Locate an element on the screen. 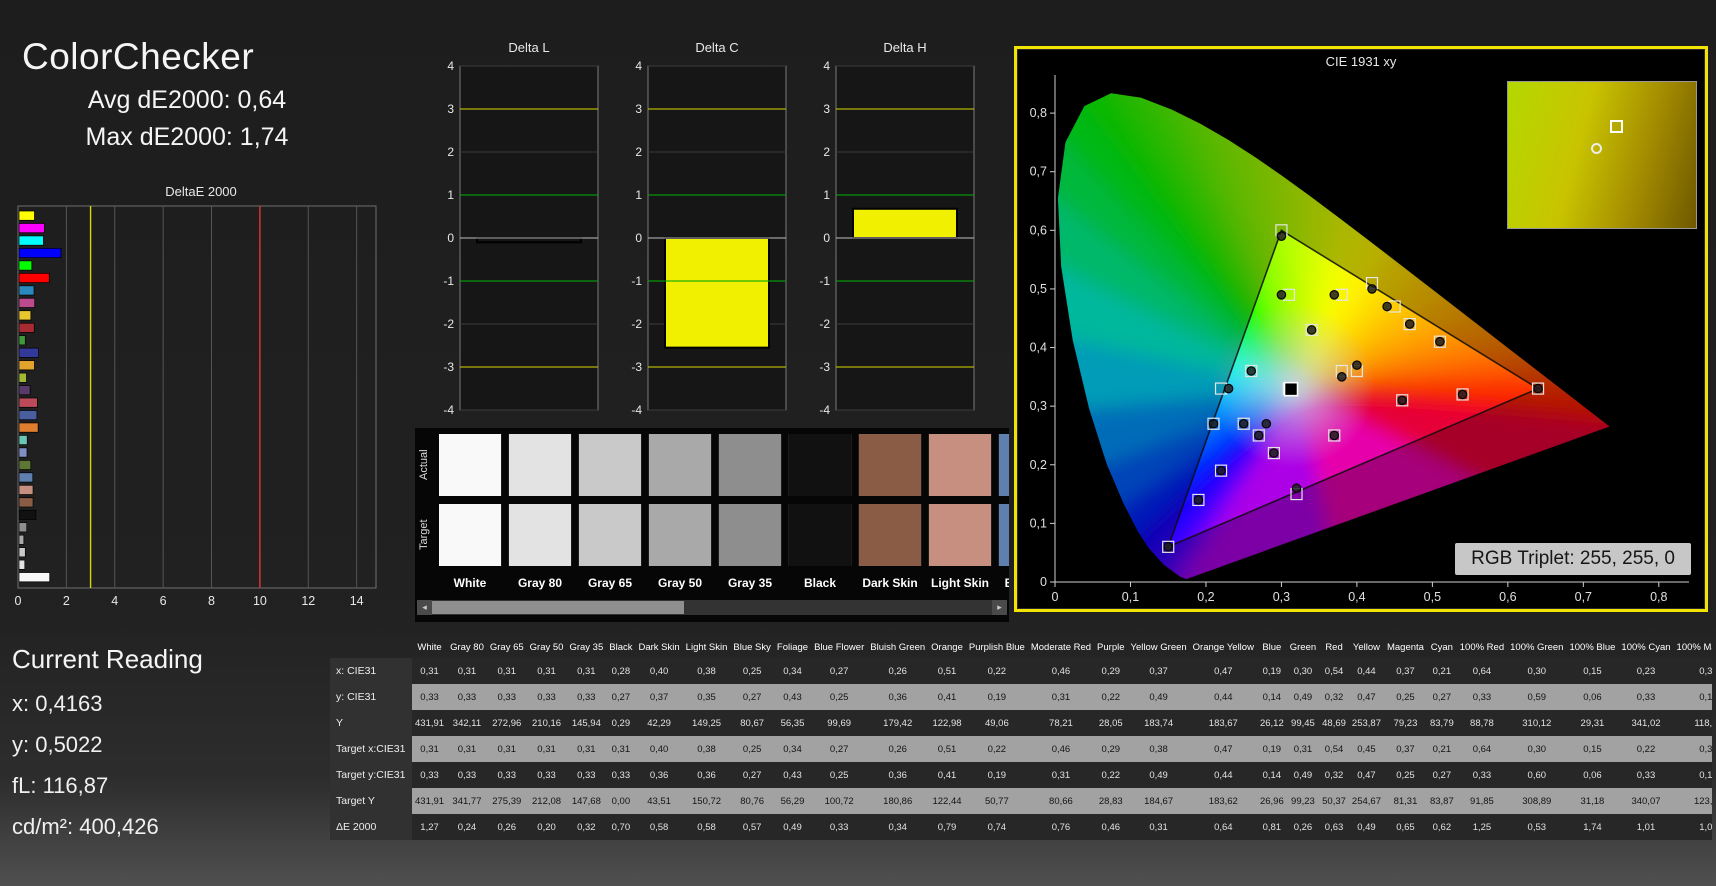  y-axis-tick-label: -1 is located at coordinates (448, 281).